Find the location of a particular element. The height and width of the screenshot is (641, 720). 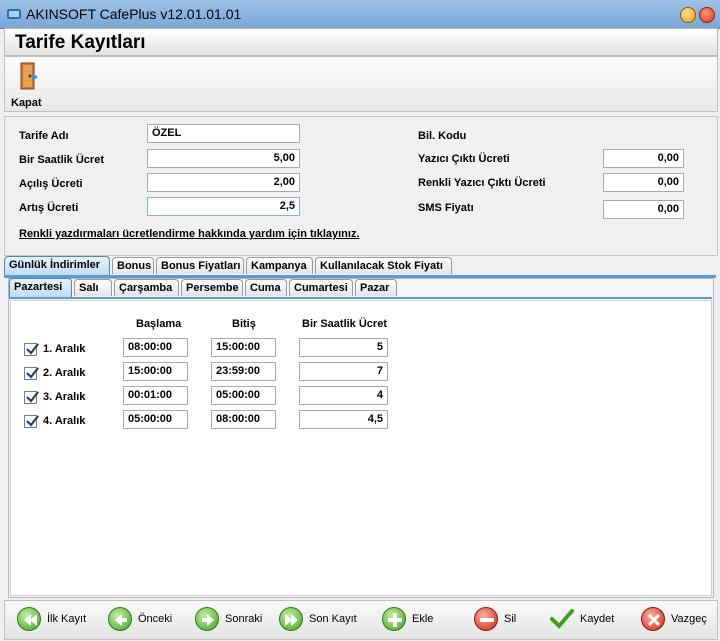

title-bar: AKINSOFT CafePlus v12.01.01.01 is located at coordinates (360, 14).